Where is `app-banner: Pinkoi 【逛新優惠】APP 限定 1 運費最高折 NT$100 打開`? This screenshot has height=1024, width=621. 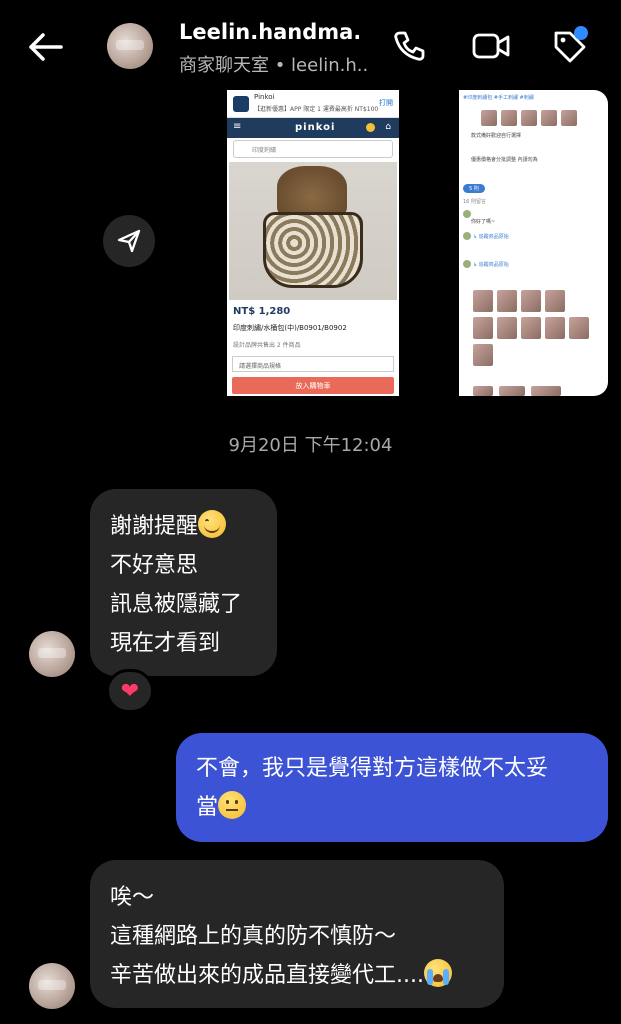 app-banner: Pinkoi 【逛新優惠】APP 限定 1 運費最高折 NT$100 打開 is located at coordinates (313, 104).